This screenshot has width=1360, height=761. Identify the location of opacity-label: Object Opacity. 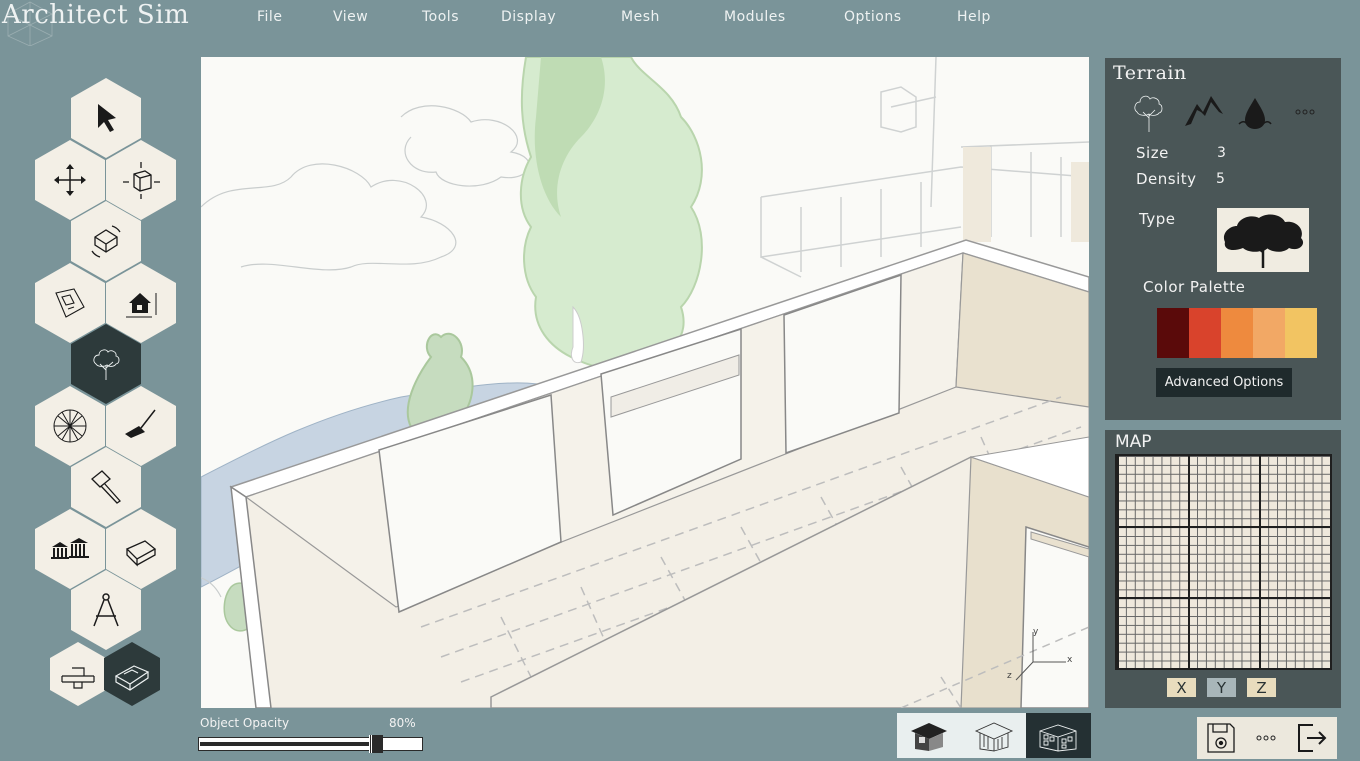
(245, 723).